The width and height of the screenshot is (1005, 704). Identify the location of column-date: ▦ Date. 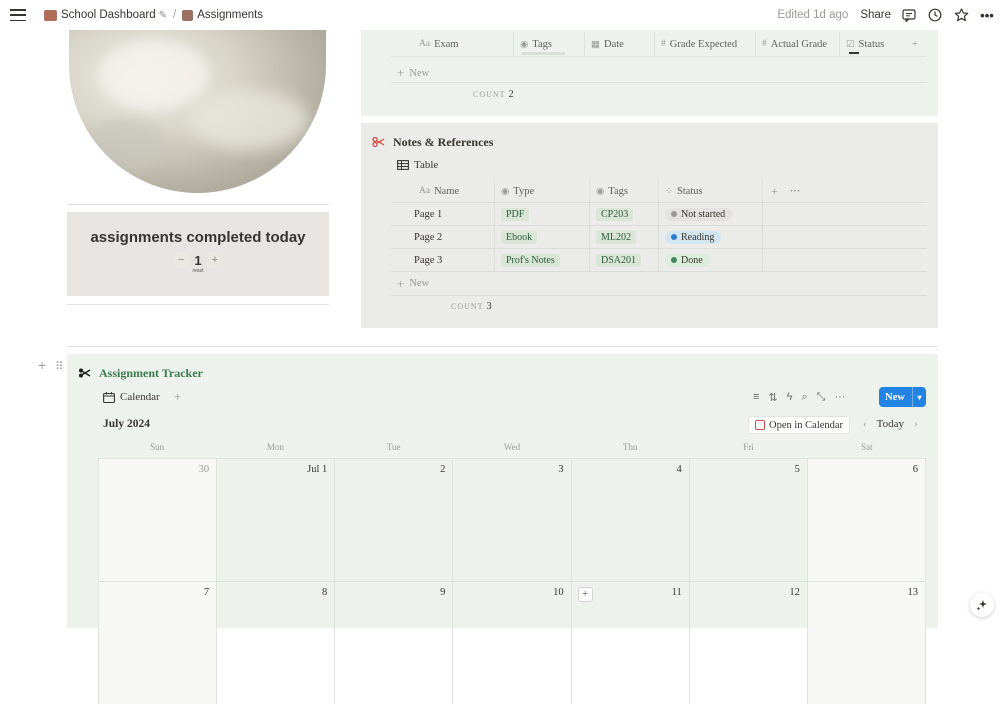
(620, 44).